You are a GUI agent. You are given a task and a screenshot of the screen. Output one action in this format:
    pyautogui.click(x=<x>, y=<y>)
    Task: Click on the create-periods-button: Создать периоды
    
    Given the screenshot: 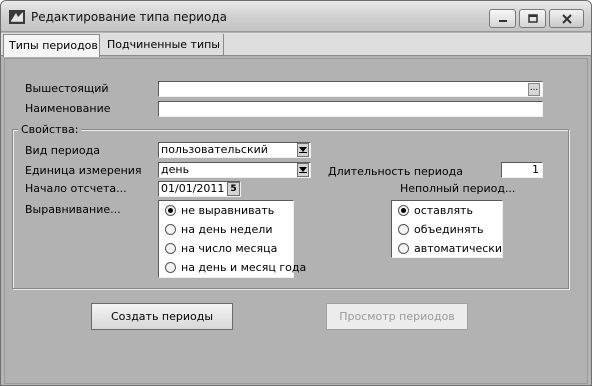 What is the action you would take?
    pyautogui.click(x=162, y=316)
    